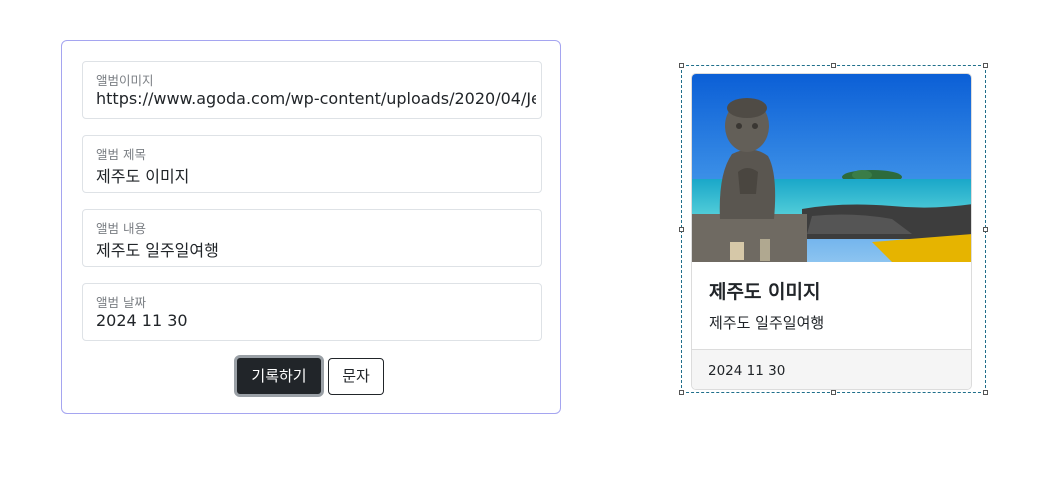  What do you see at coordinates (121, 154) in the screenshot?
I see `album-title-label: 앨범 제목` at bounding box center [121, 154].